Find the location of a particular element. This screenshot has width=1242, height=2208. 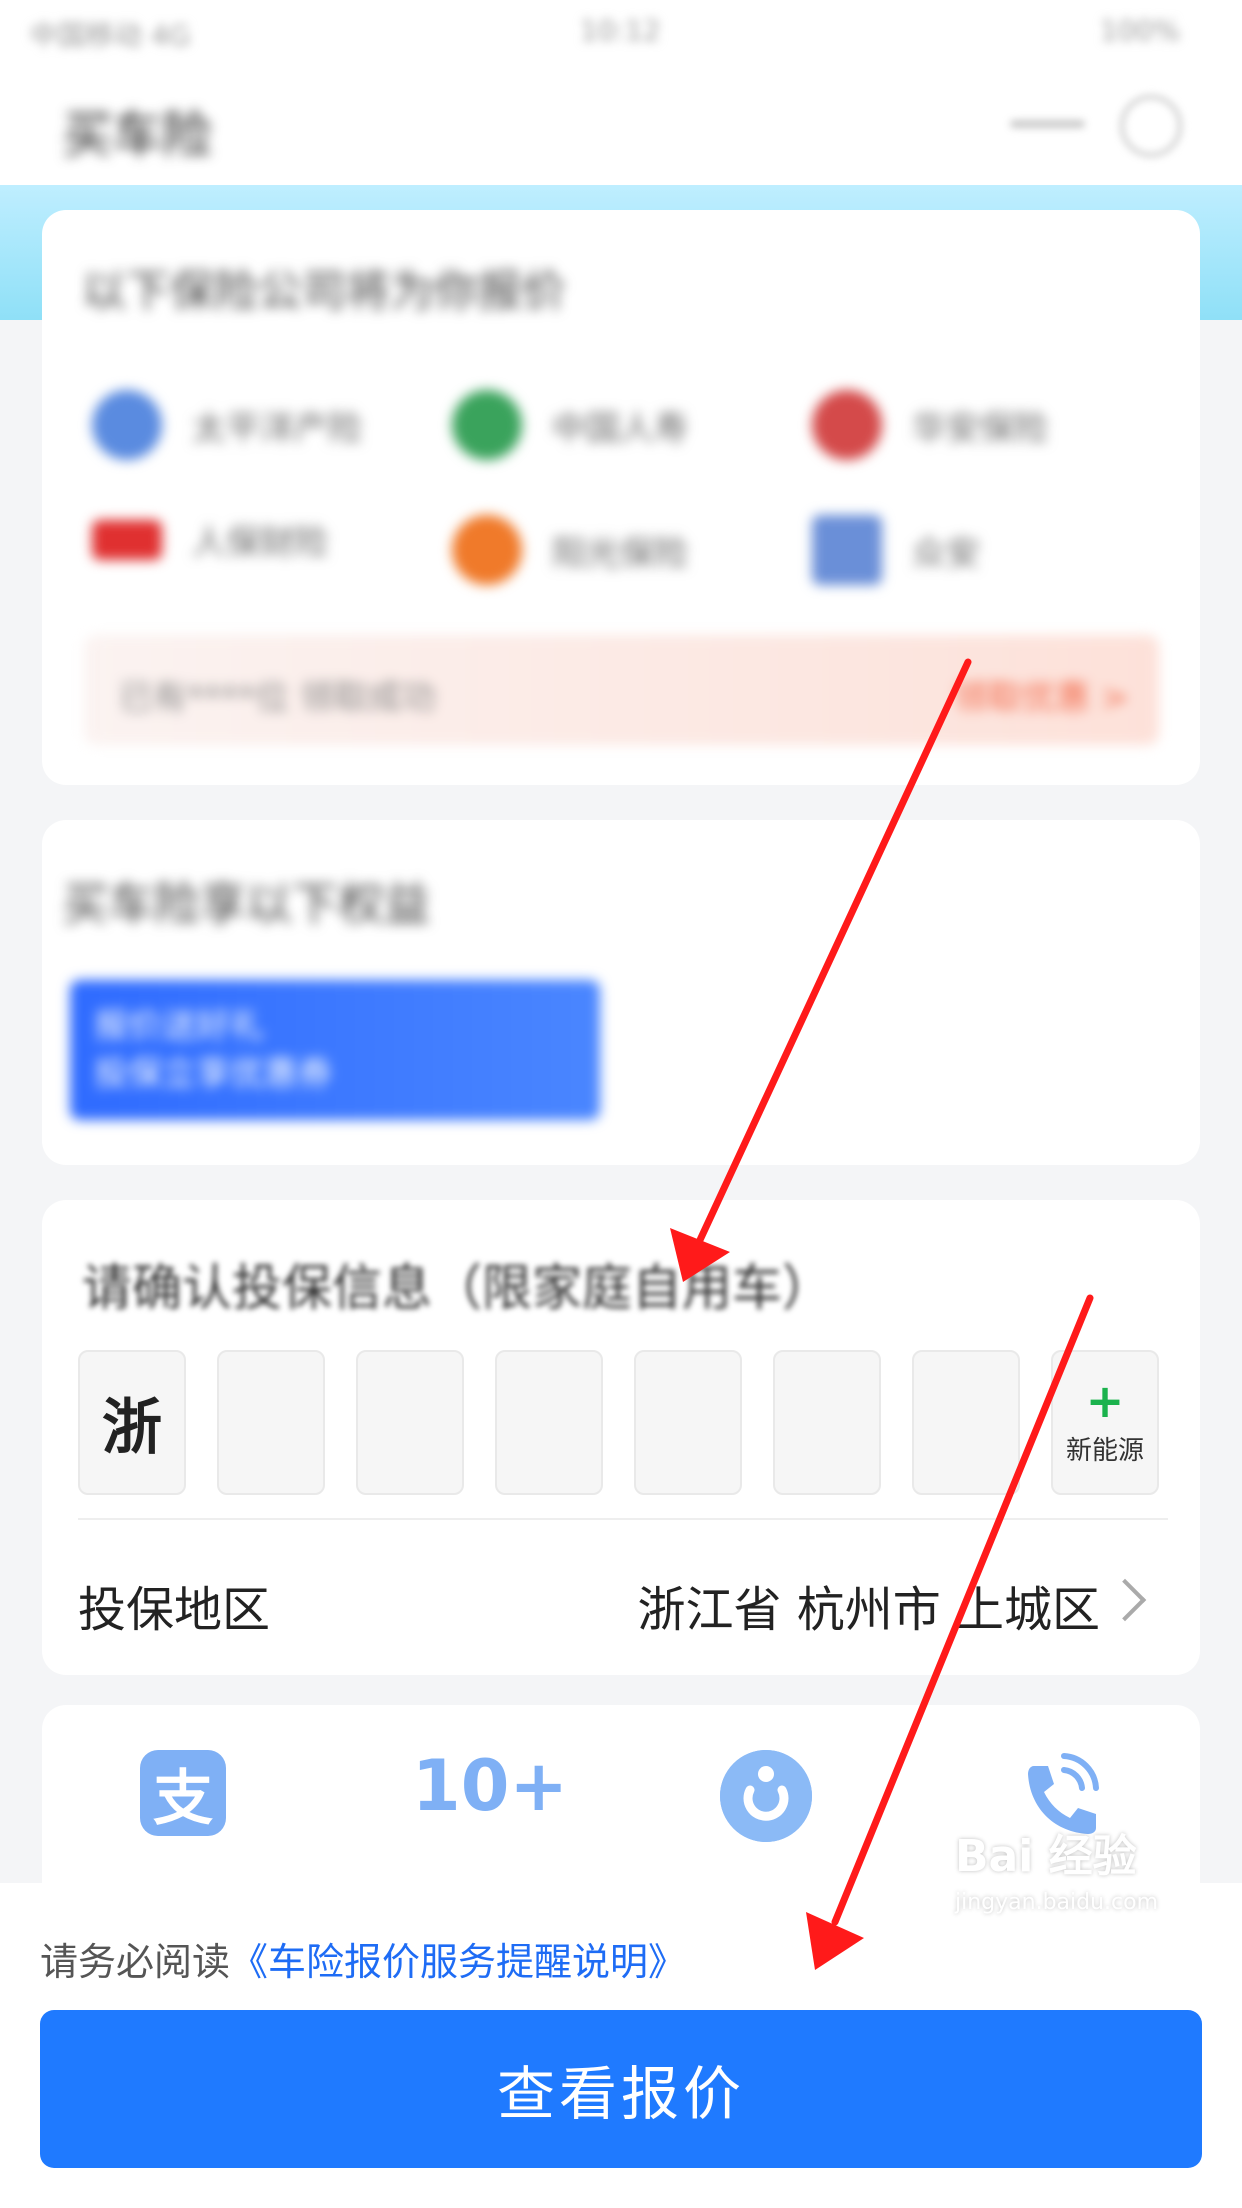

region-value: 浙江省 杭州市 上城区 is located at coordinates (868, 1605).